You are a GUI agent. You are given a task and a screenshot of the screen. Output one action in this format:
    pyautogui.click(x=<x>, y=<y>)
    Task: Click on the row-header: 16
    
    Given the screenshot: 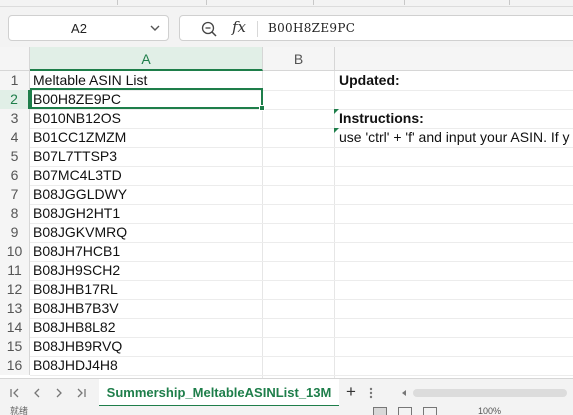 What is the action you would take?
    pyautogui.click(x=15, y=365)
    